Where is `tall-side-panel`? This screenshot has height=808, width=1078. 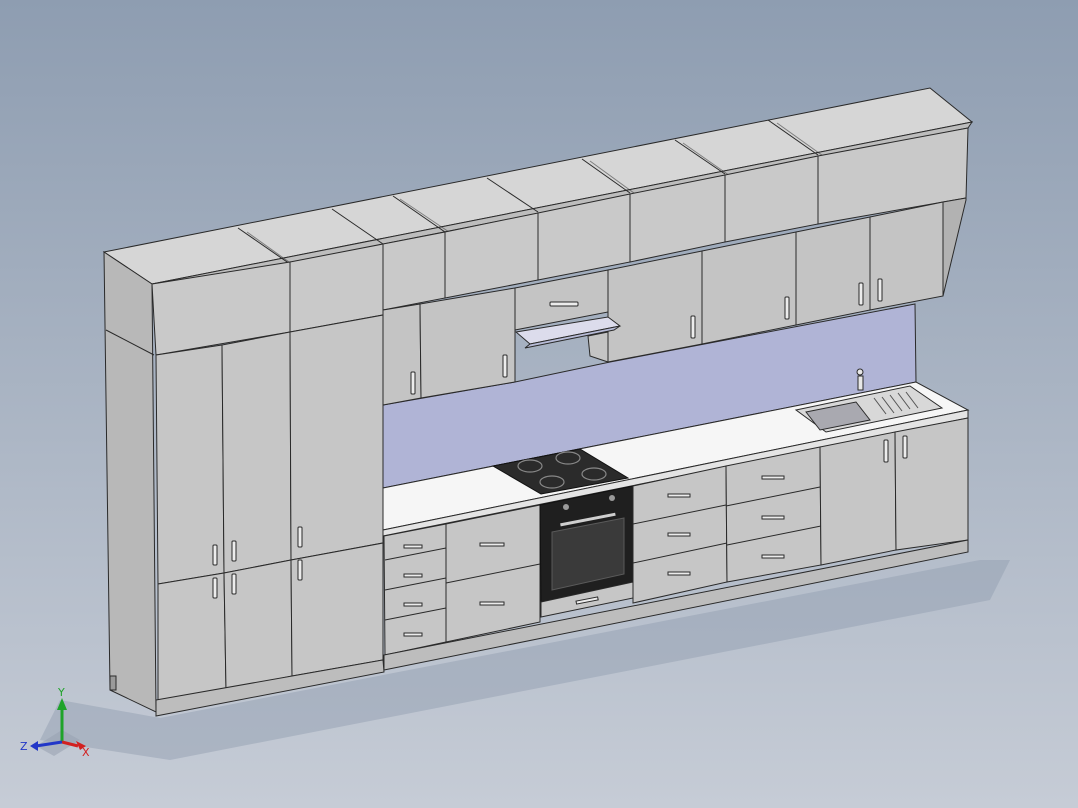 tall-side-panel is located at coordinates (130, 482).